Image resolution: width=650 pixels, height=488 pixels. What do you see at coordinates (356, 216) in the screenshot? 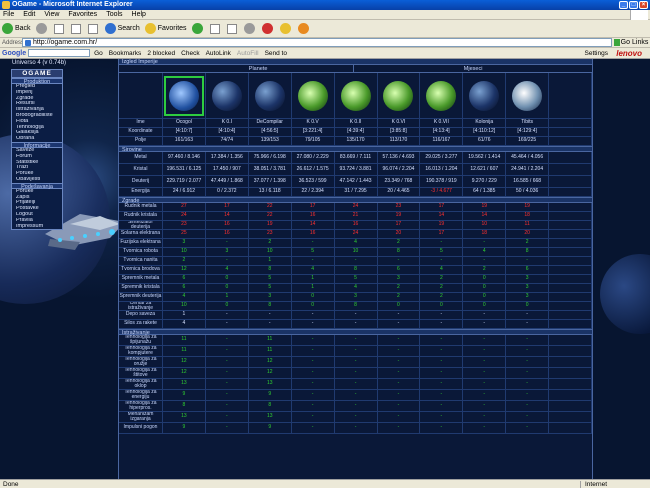
I see `table-cell: 21` at bounding box center [356, 216].